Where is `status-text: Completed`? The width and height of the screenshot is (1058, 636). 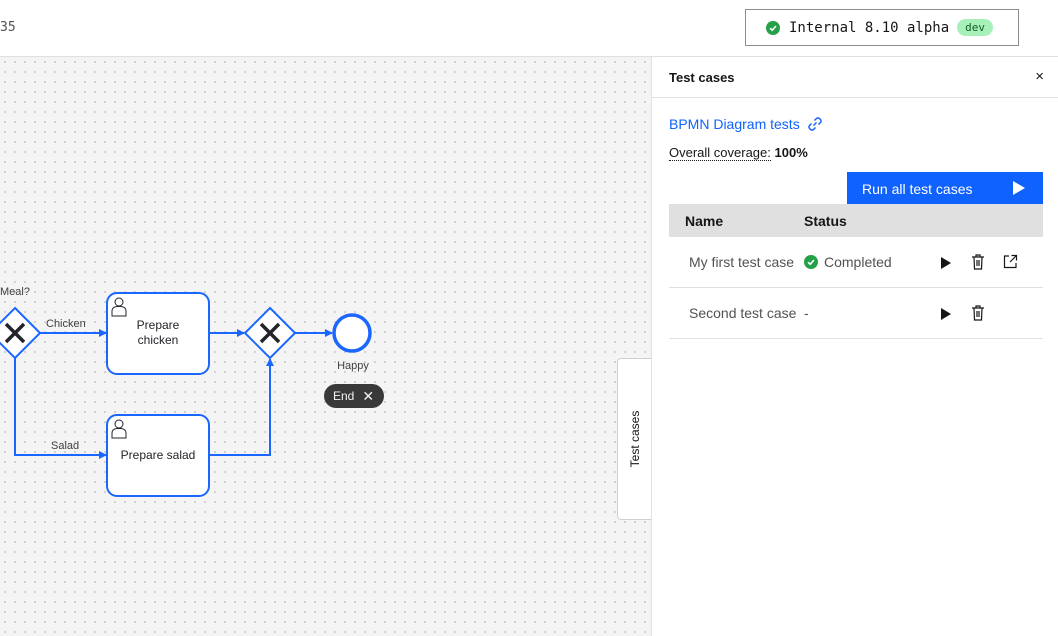
status-text: Completed is located at coordinates (858, 262).